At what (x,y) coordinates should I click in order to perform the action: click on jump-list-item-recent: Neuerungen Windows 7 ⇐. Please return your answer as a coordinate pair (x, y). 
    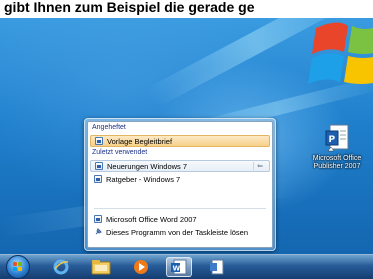
    Looking at the image, I should click on (180, 166).